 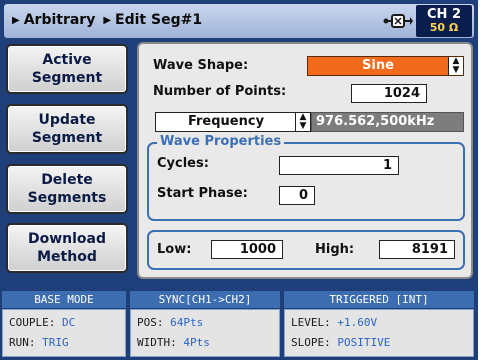 What do you see at coordinates (364, 342) in the screenshot?
I see `slope-value: POSITIVE` at bounding box center [364, 342].